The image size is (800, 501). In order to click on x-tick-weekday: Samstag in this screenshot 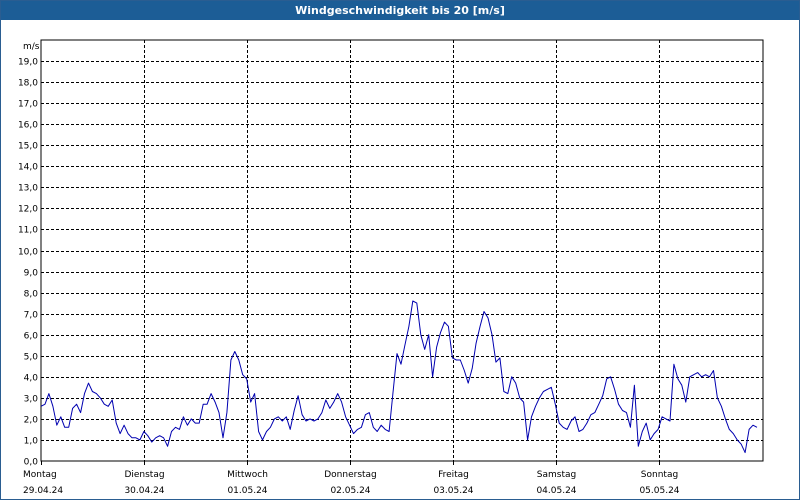, I will do `click(556, 475)`.